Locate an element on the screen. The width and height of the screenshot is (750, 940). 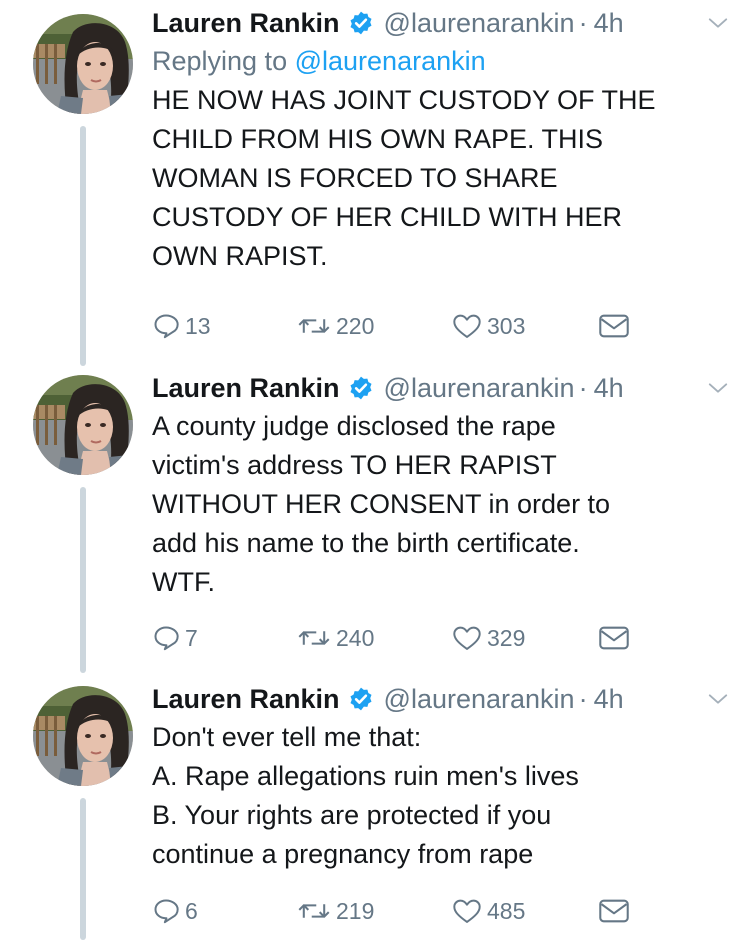
tweet-actions: 6 219 485 is located at coordinates (402, 911).